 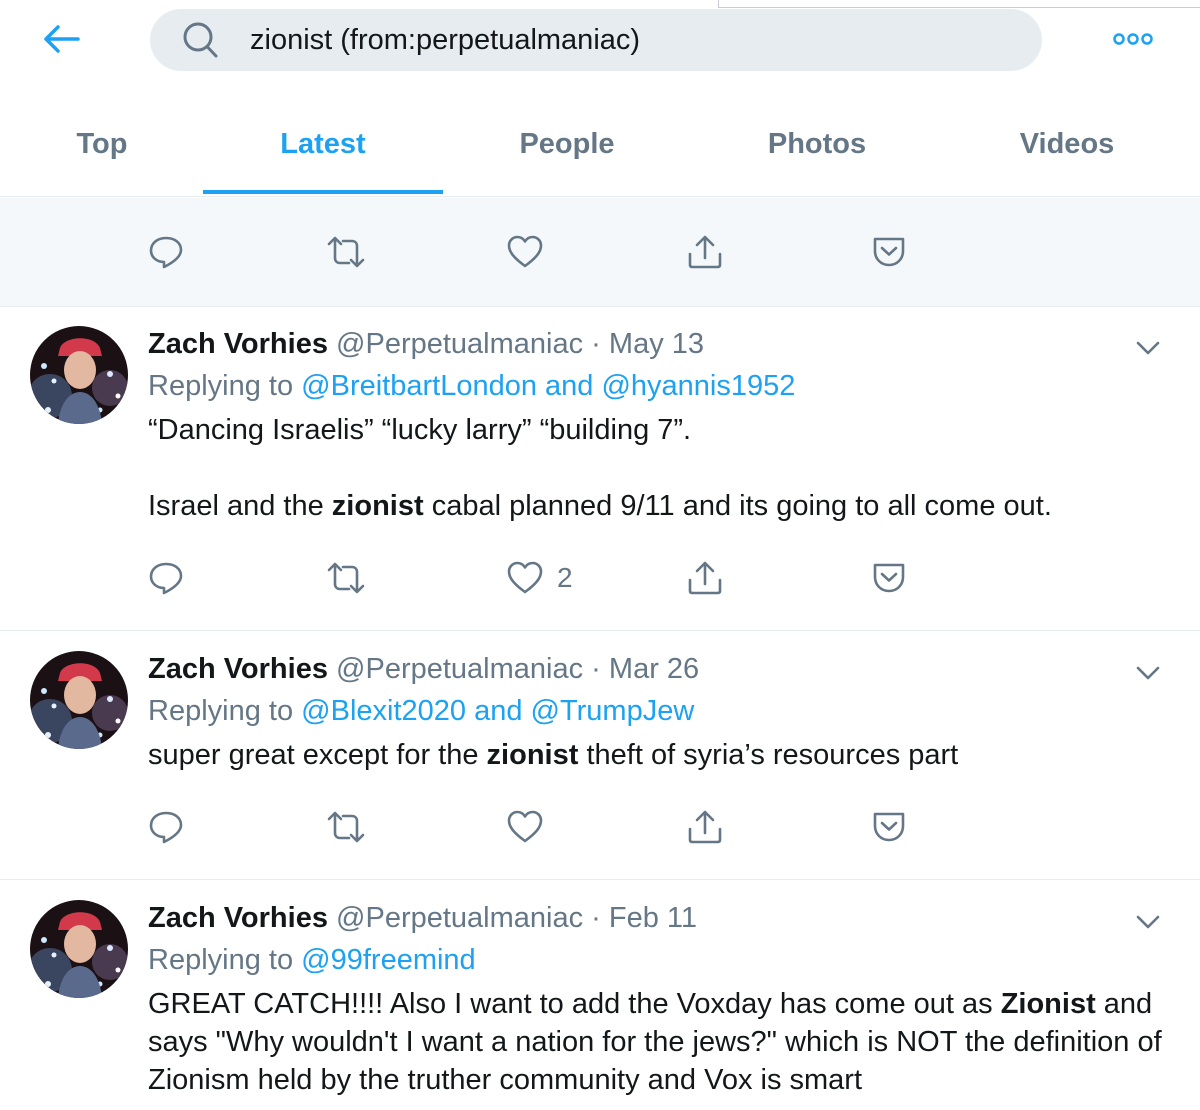 I want to click on tab-people: People, so click(x=567, y=144).